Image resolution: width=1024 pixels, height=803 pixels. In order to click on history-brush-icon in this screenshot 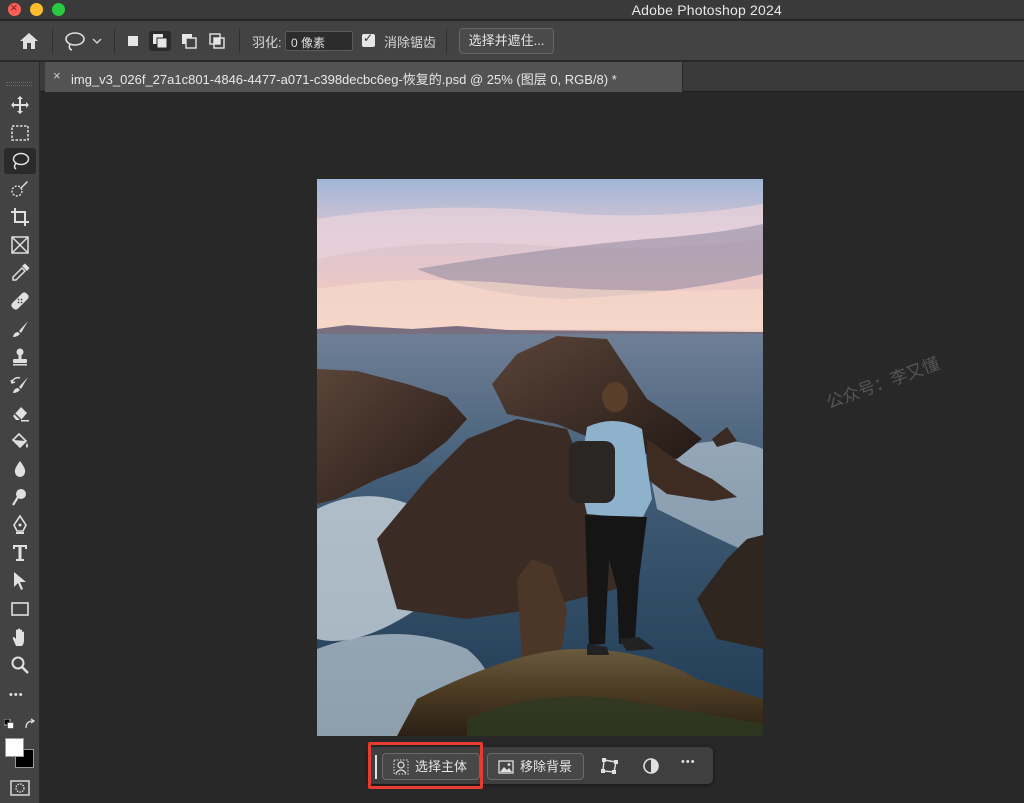, I will do `click(19, 384)`.